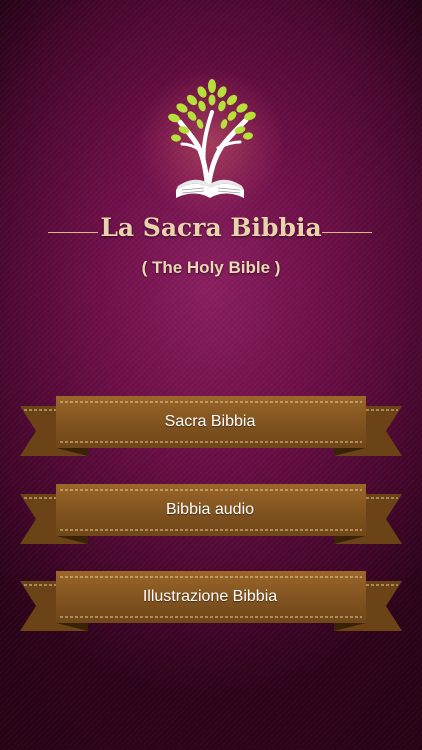  I want to click on tree-book-logo-icon, so click(212, 138).